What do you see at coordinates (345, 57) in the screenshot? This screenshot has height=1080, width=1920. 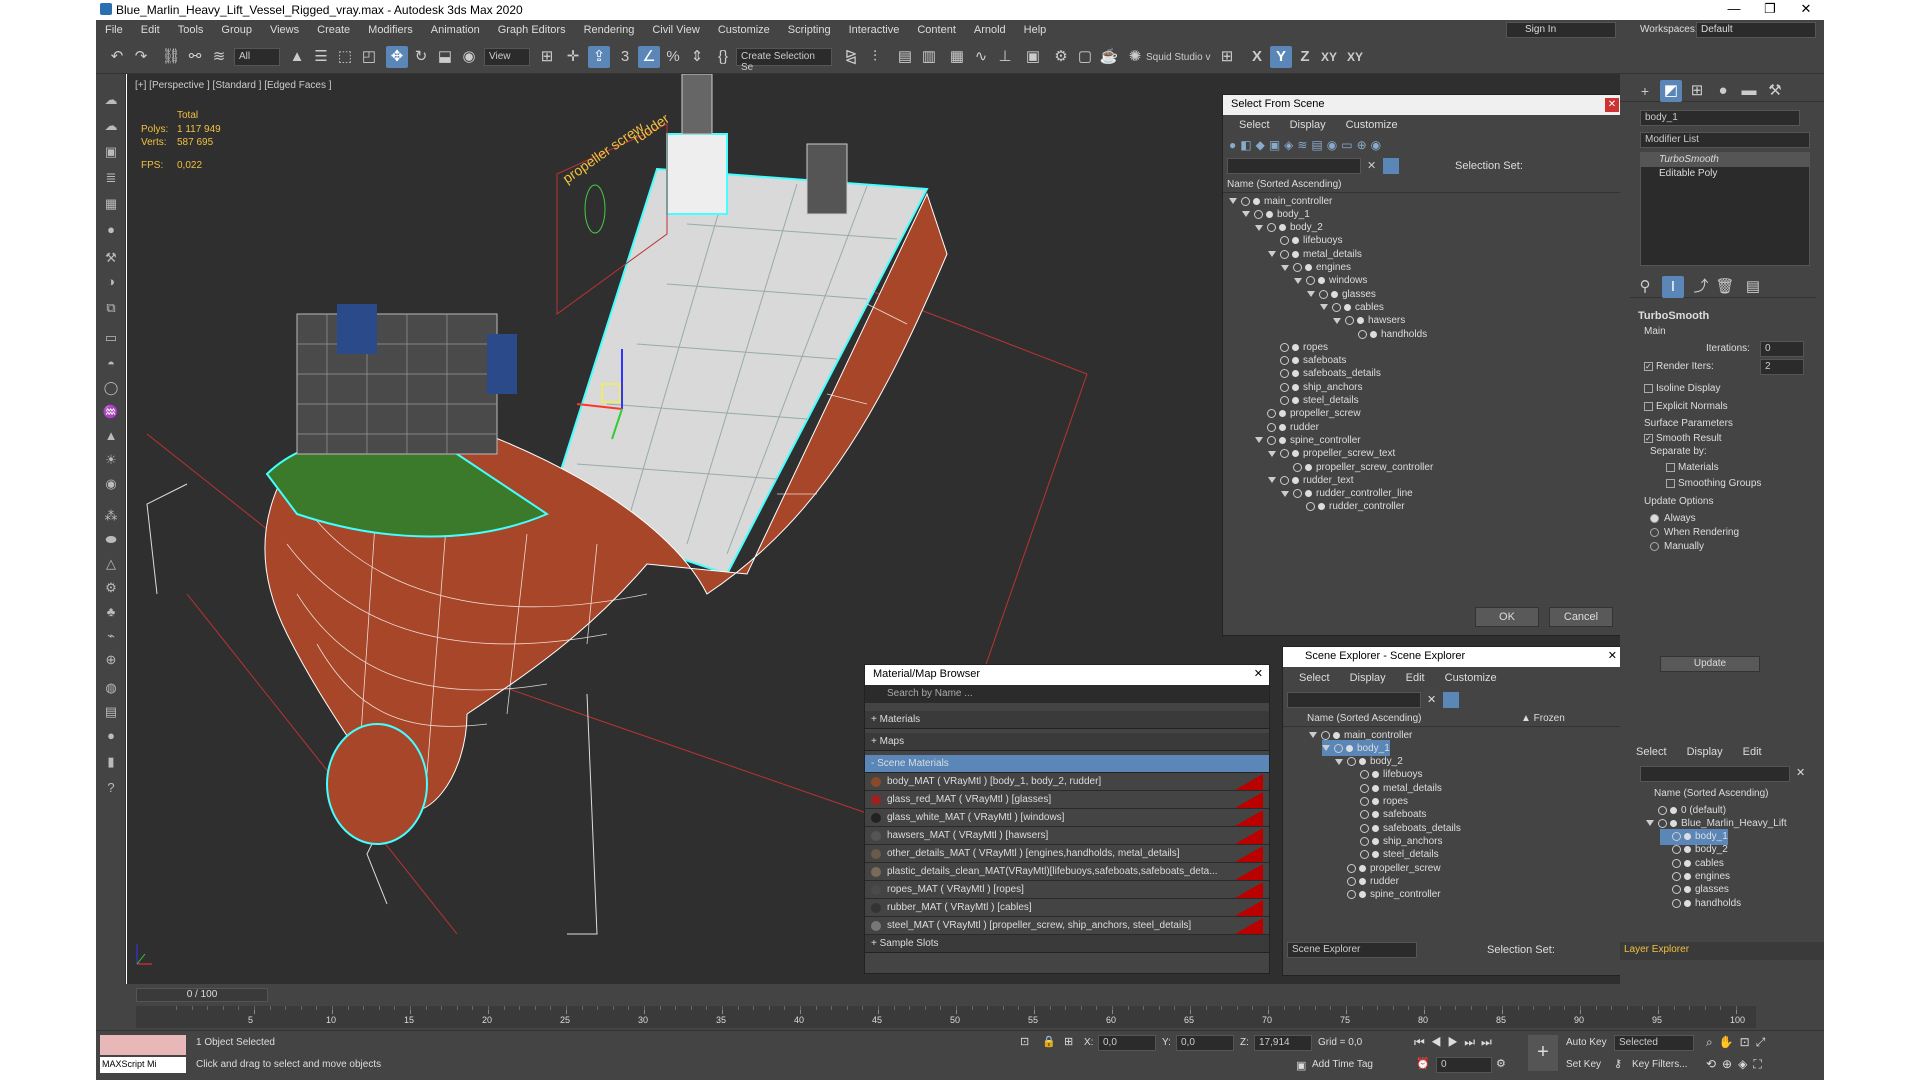 I see `rectangular-selection-icon: ⬚` at bounding box center [345, 57].